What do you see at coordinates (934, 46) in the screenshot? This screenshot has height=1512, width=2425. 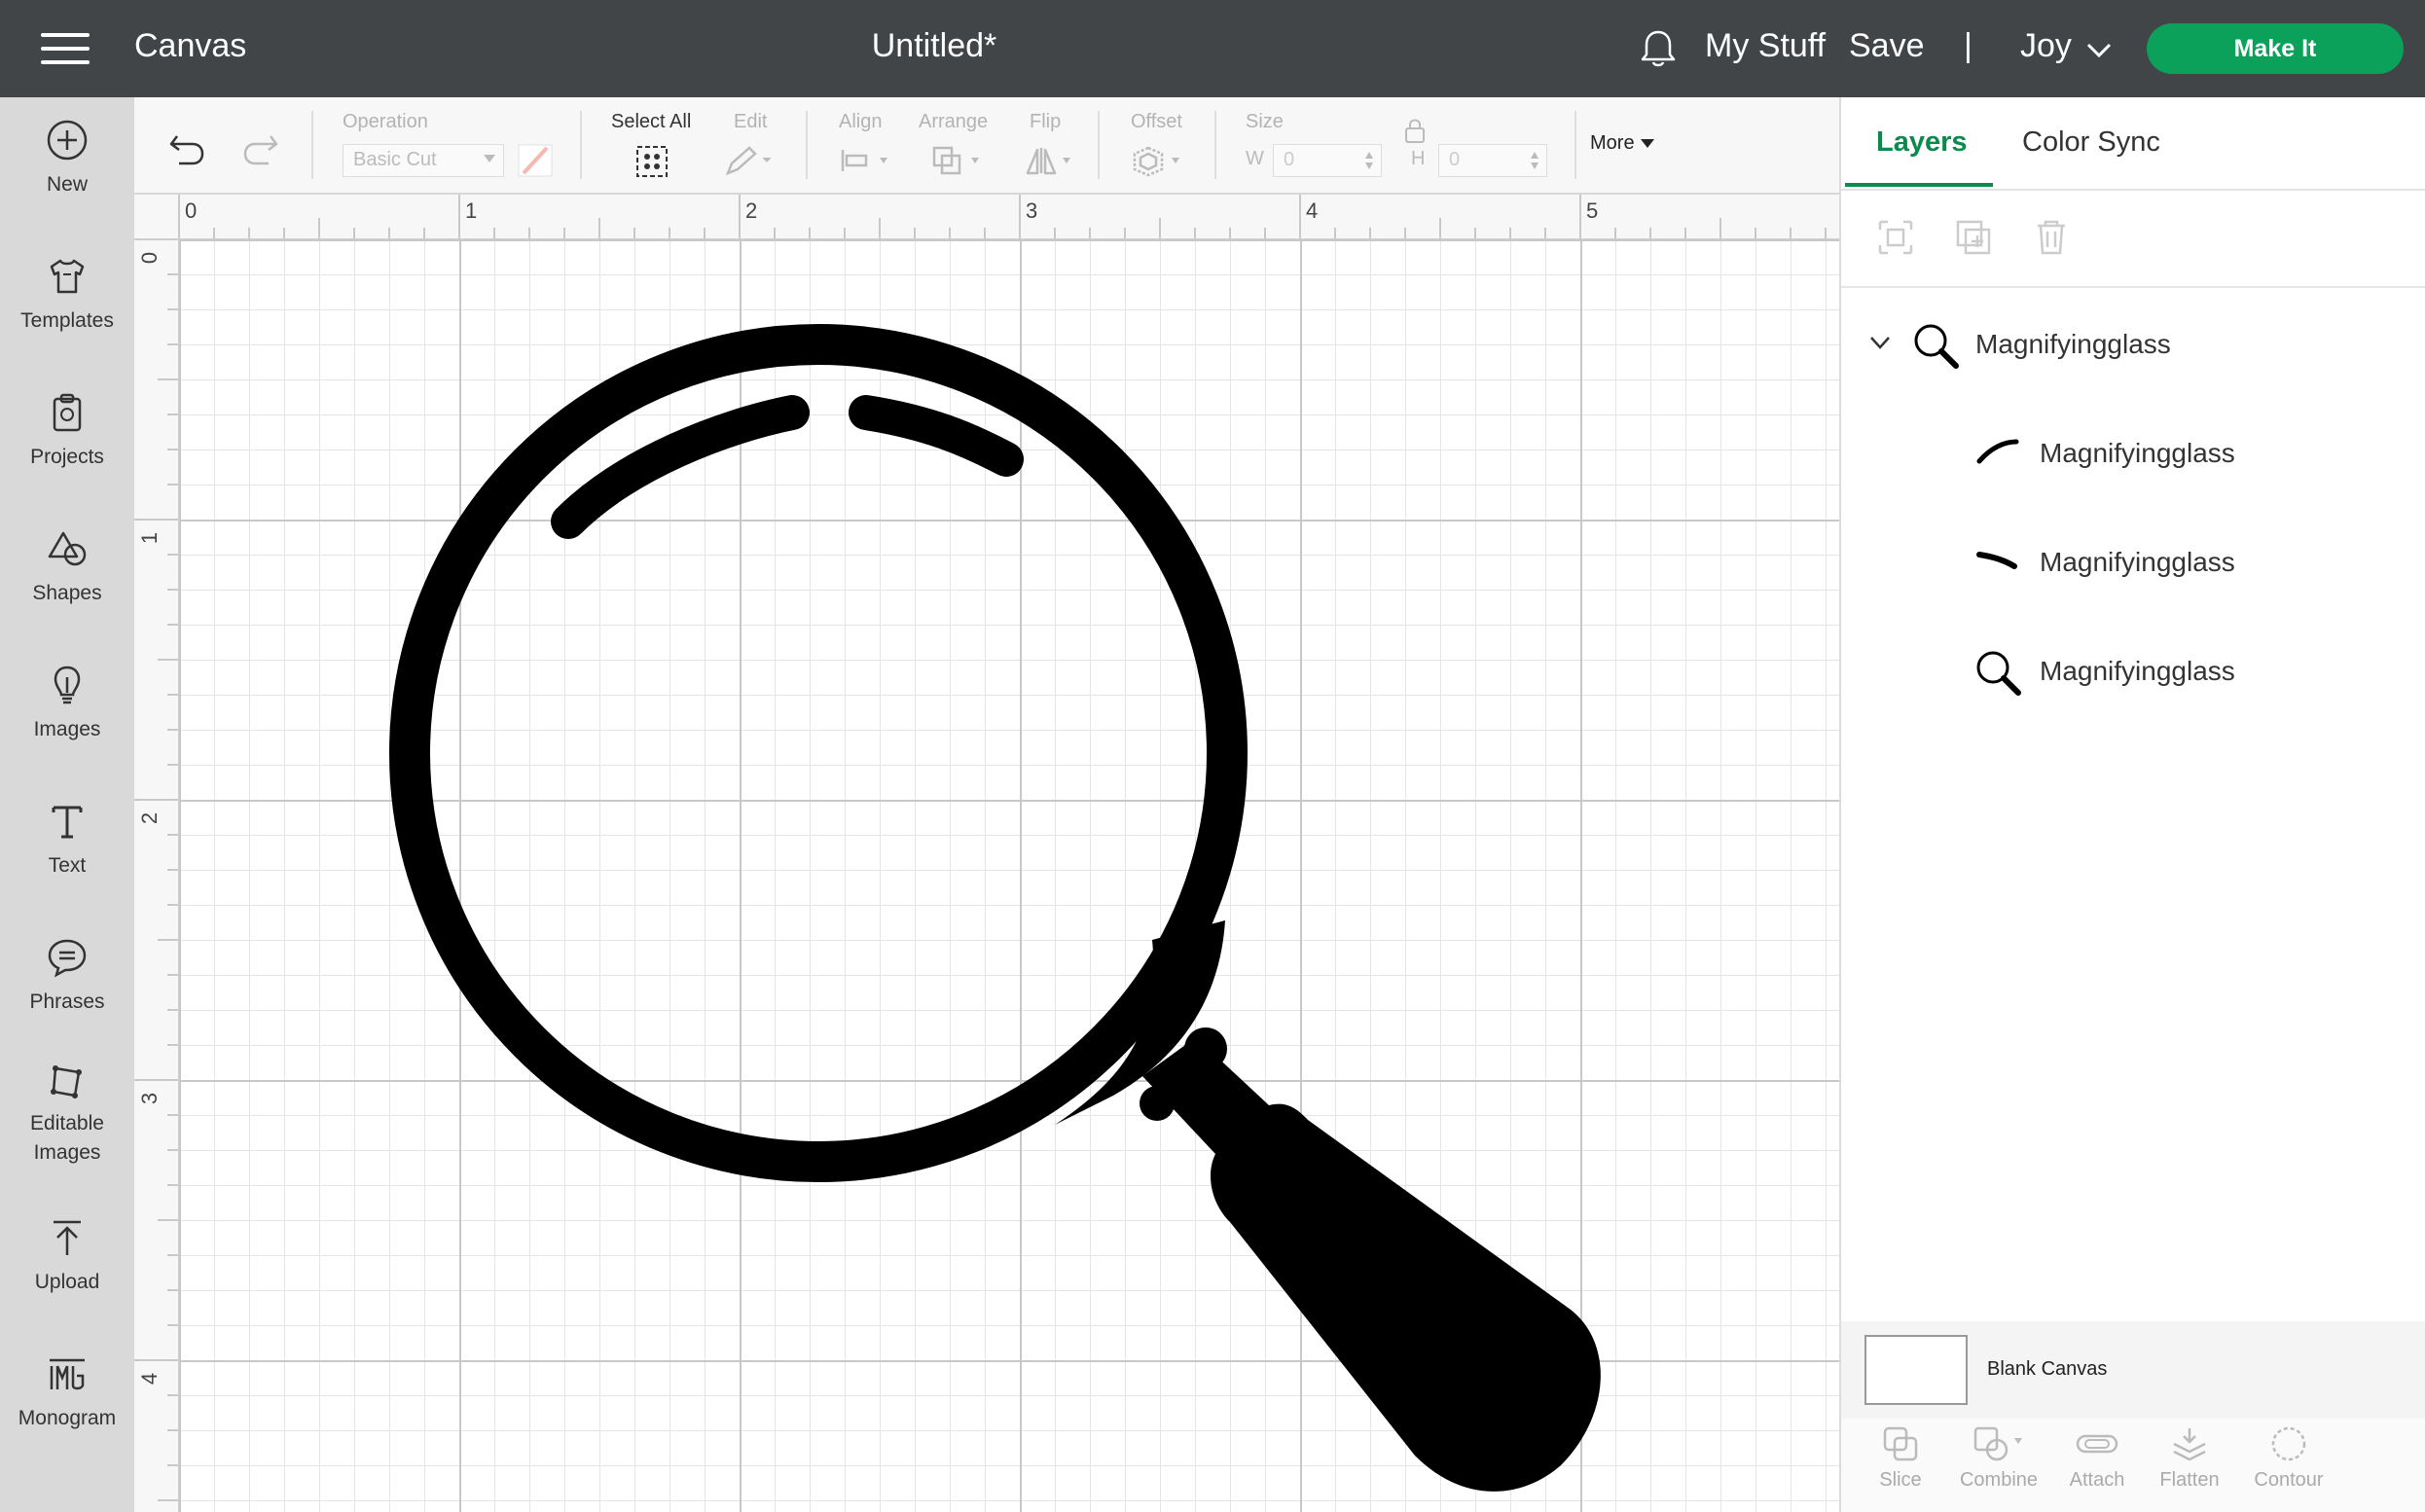 I see `document-title: Untitled*` at bounding box center [934, 46].